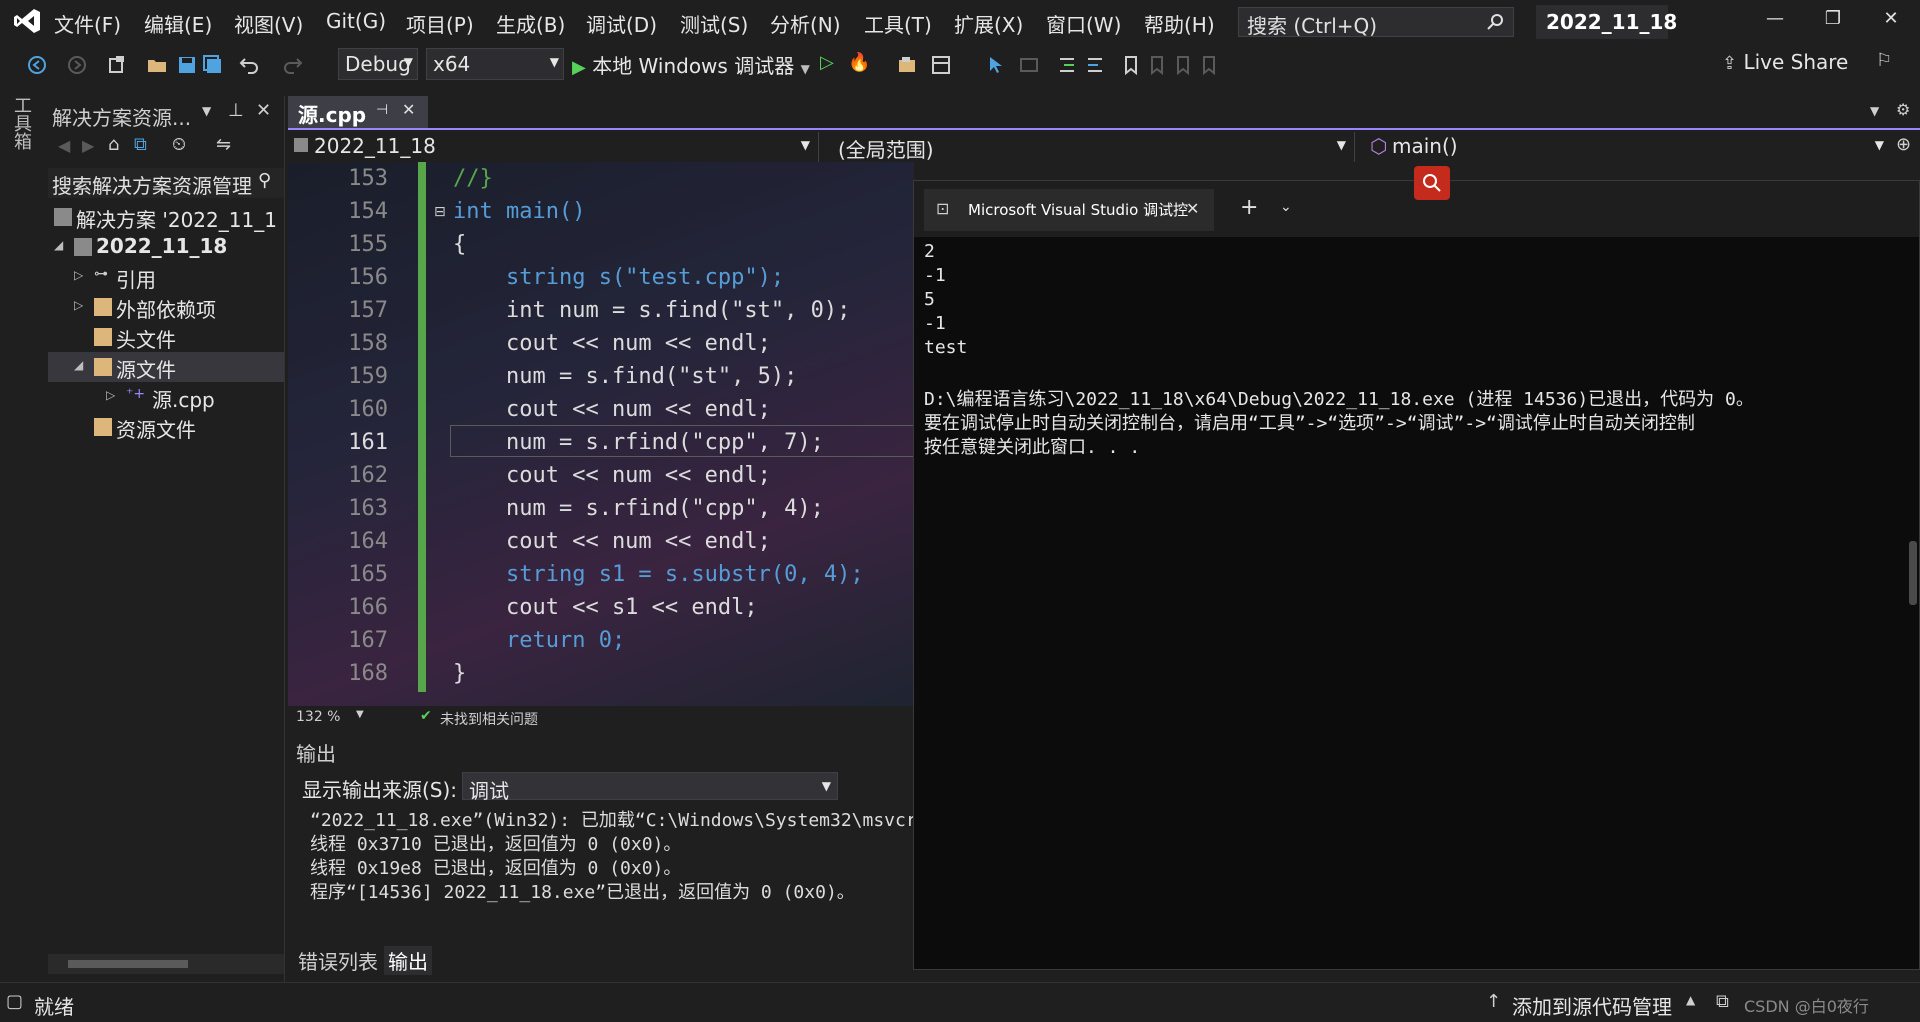 The image size is (1920, 1022). I want to click on member-nav-select: ⬡ main() ▼, so click(1628, 147).